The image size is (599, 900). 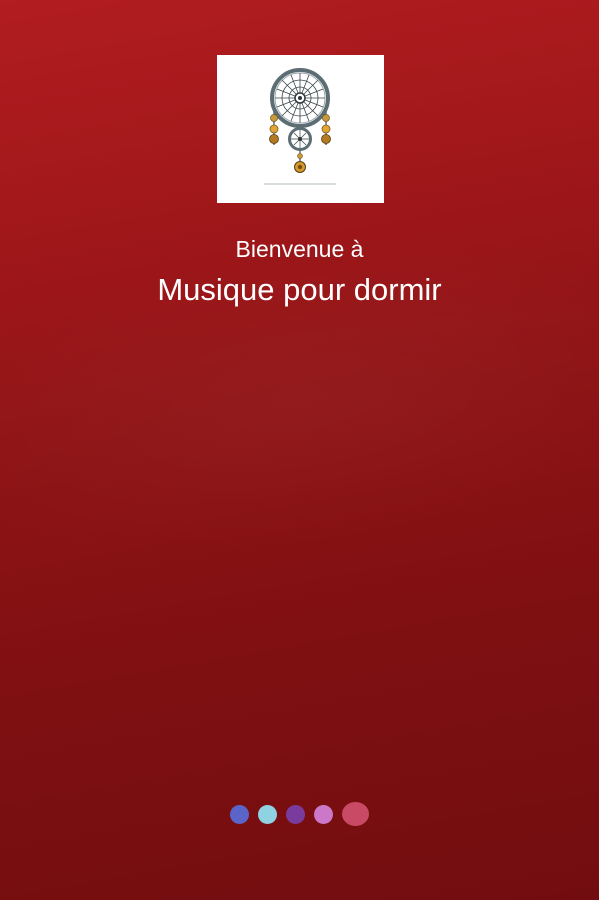 I want to click on dreamcatcher-icon, so click(x=300, y=126).